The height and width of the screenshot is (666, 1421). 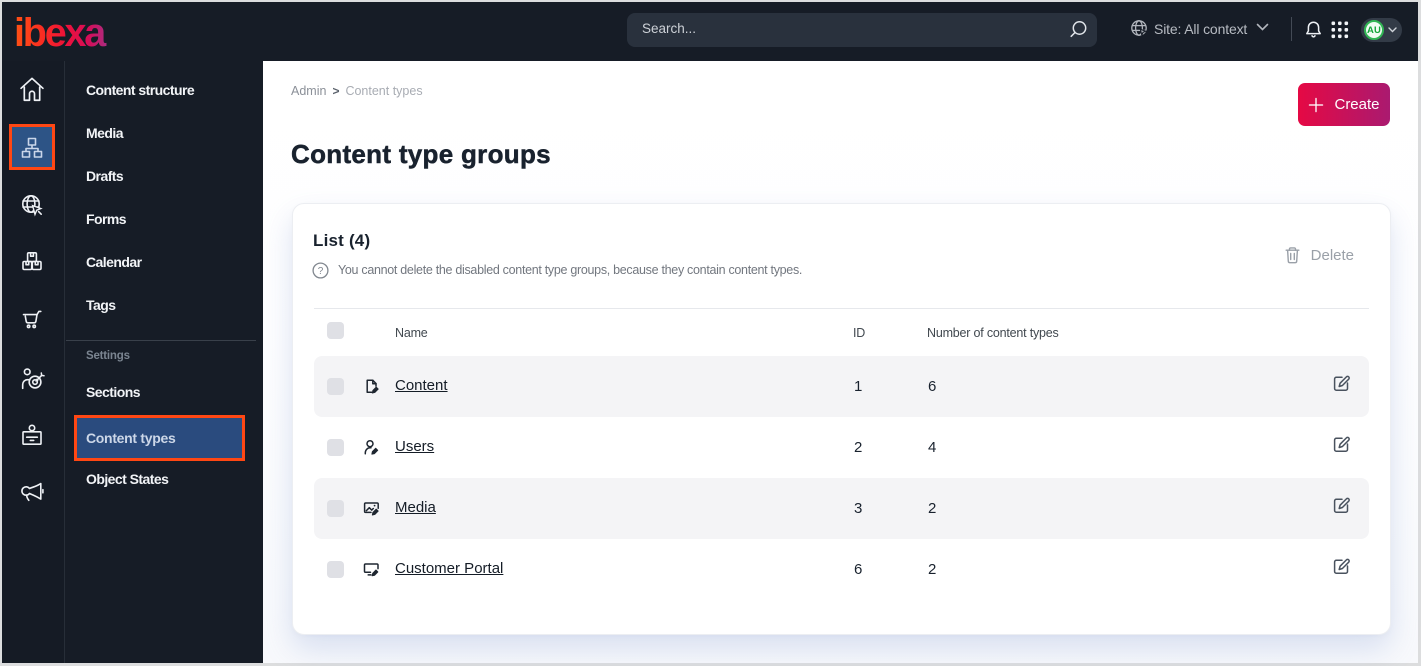 I want to click on svg-text: ibexa, so click(x=61, y=30).